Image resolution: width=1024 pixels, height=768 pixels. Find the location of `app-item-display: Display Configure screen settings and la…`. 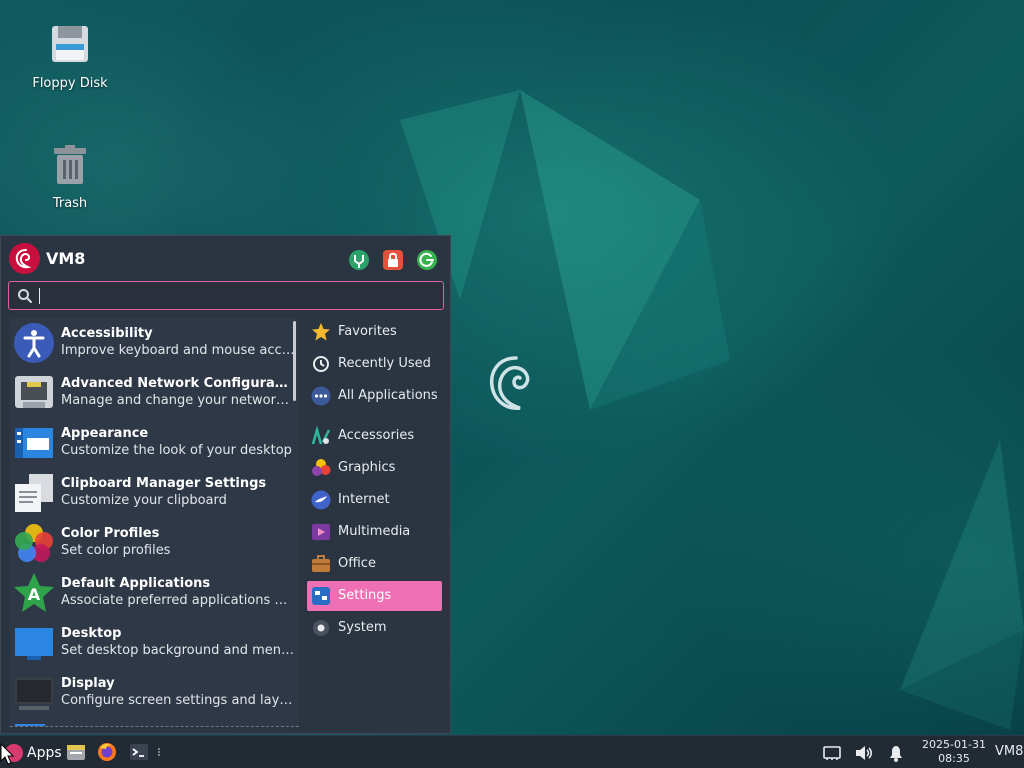

app-item-display: Display Configure screen settings and la… is located at coordinates (154, 693).